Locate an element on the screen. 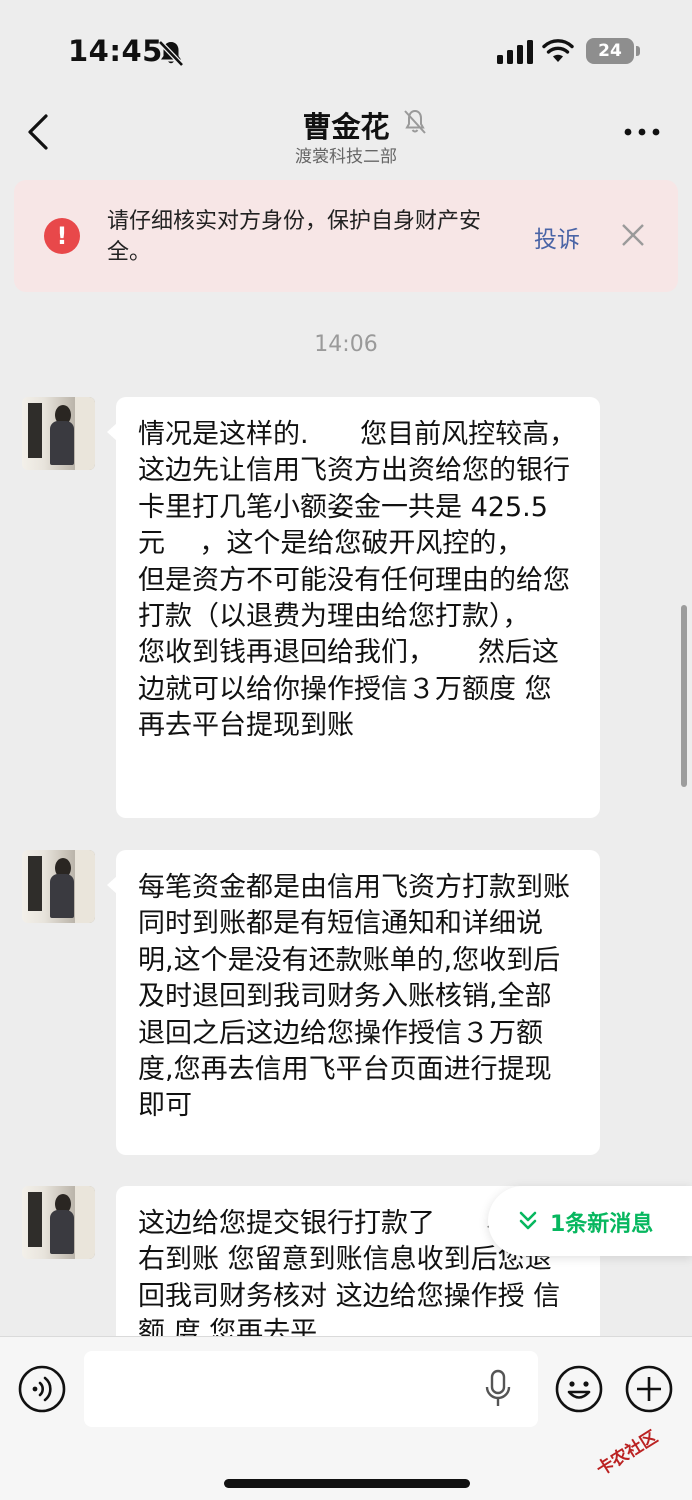 The width and height of the screenshot is (692, 1500). message-timestamp: 14:06 is located at coordinates (346, 344).